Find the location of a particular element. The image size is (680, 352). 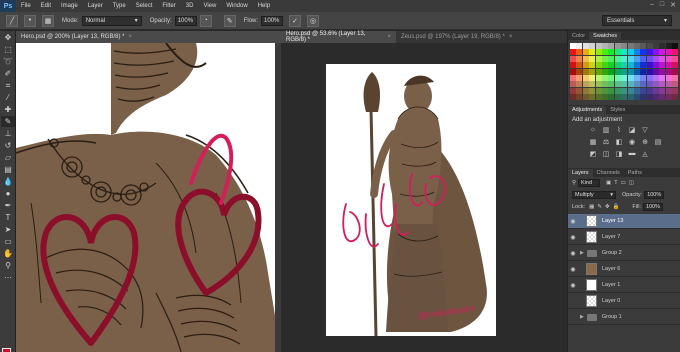

healing-tool-icon: ✚ is located at coordinates (8, 109).